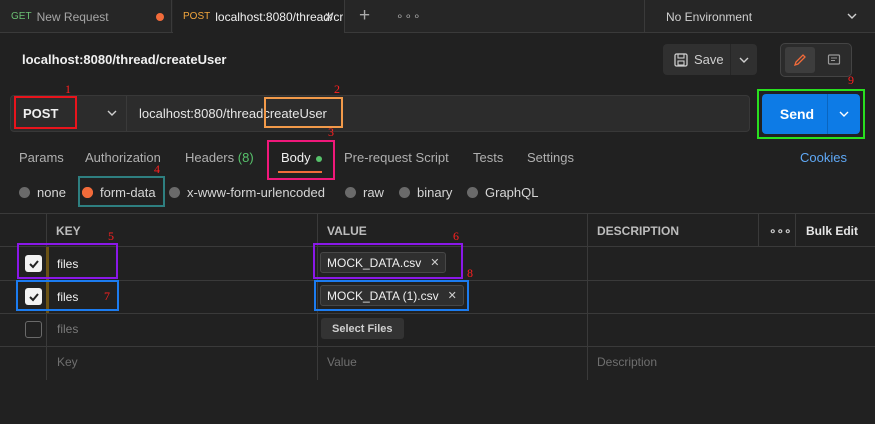 The image size is (875, 424). Describe the element at coordinates (124, 59) in the screenshot. I see `request-title: localhost:8080/thread/createUser` at that location.